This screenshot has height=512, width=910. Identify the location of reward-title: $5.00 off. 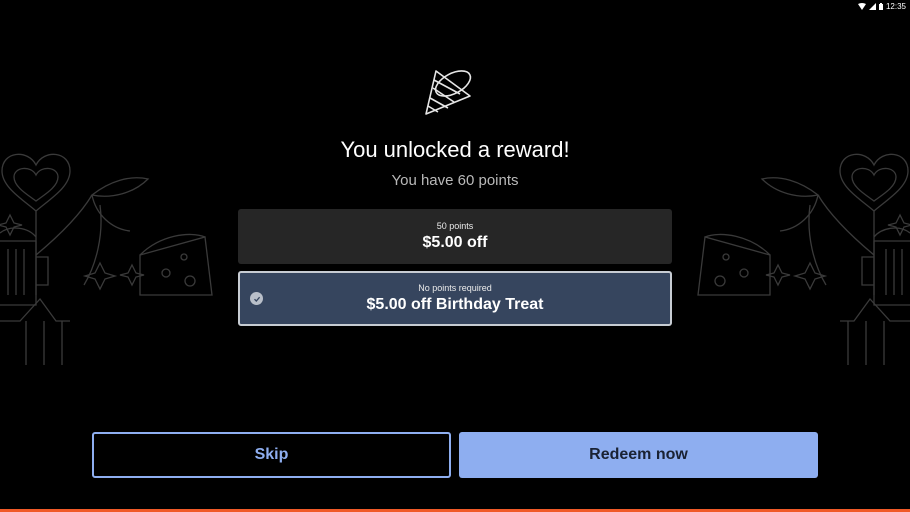
(455, 242).